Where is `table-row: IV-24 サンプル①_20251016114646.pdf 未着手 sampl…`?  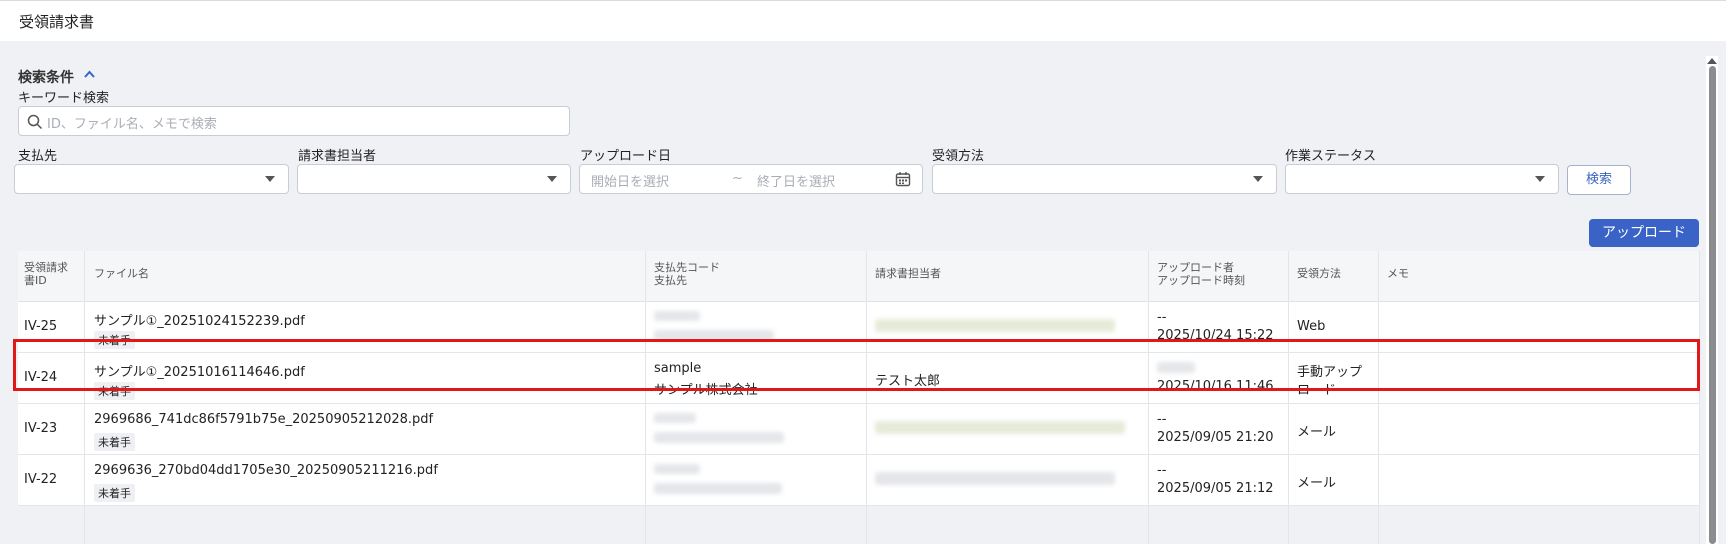
table-row: IV-24 サンプル①_20251016114646.pdf 未着手 sampl… is located at coordinates (859, 378).